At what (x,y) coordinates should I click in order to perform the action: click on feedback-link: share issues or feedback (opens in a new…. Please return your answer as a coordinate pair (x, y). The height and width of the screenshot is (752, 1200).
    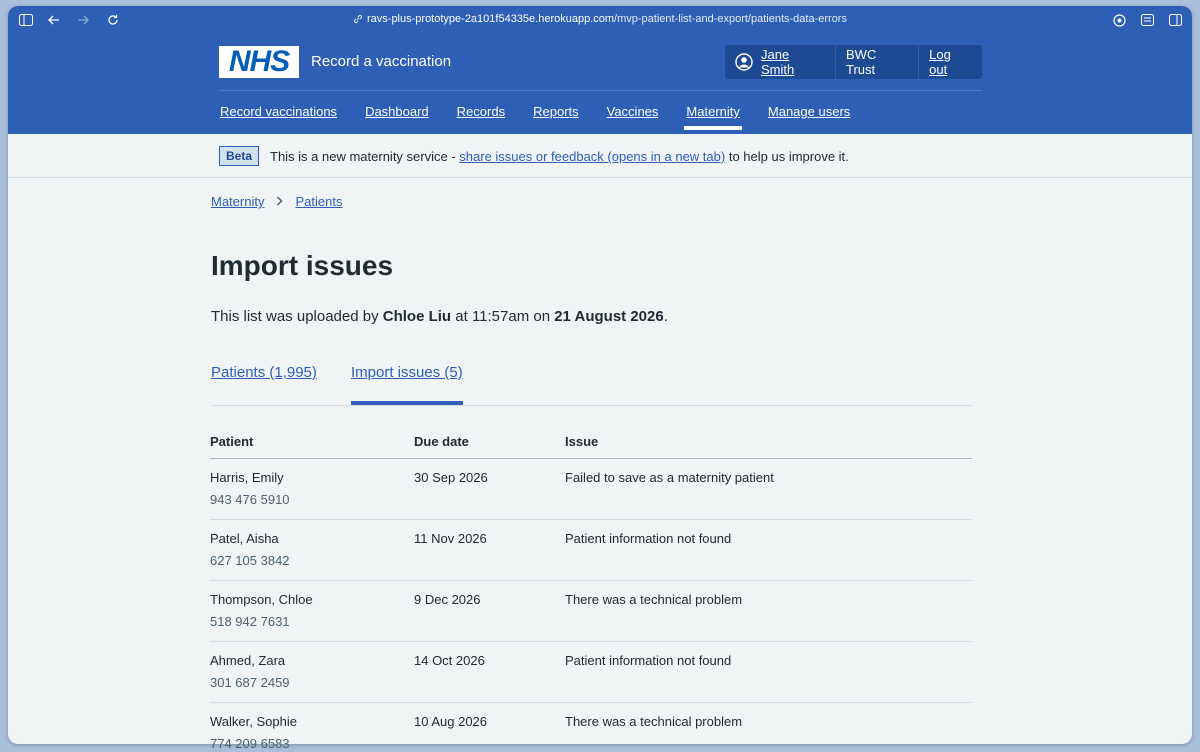
    Looking at the image, I should click on (592, 156).